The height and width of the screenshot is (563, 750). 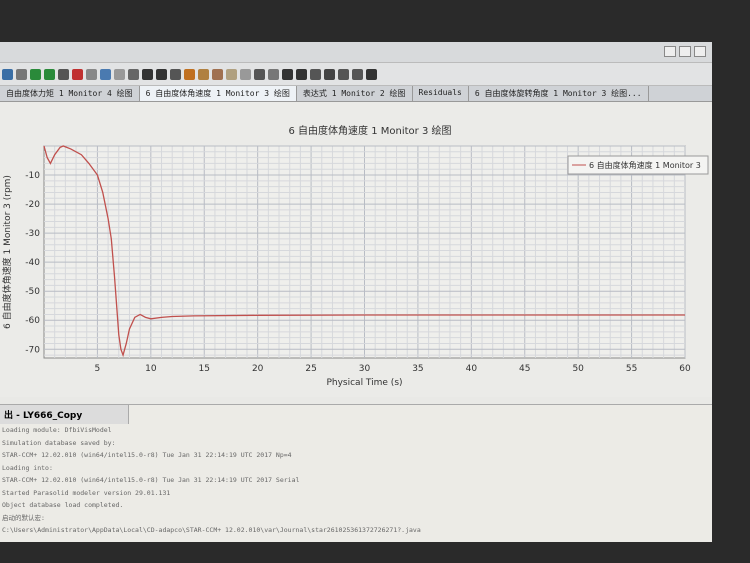 I want to click on y-axis-label: 6 自由度体角速度 1 Monitor 3 (rpm), so click(x=7, y=252).